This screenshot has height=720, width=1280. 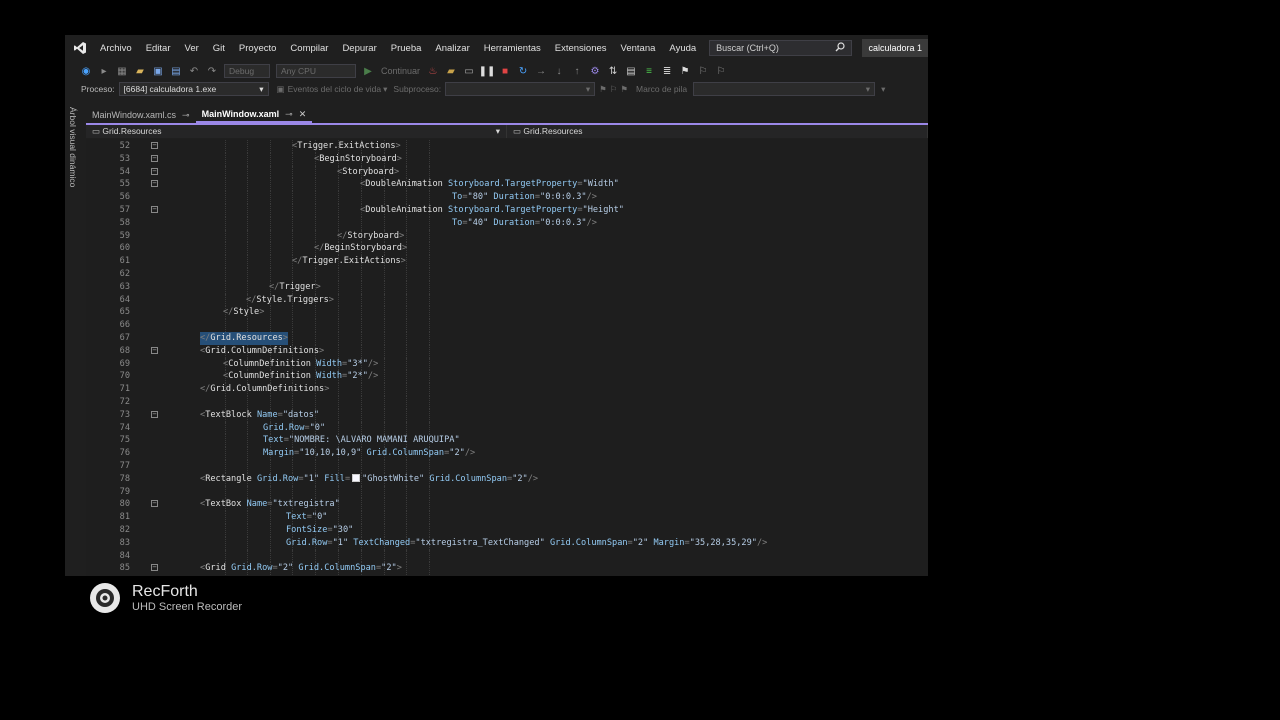 What do you see at coordinates (247, 71) in the screenshot?
I see `configuration-select: Debug` at bounding box center [247, 71].